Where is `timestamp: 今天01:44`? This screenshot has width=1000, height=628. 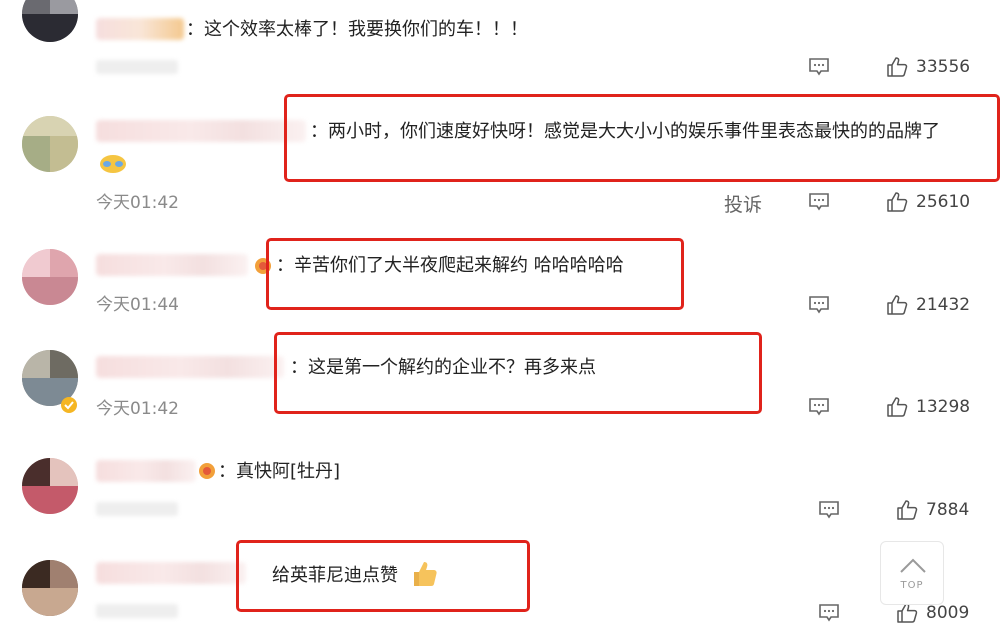
timestamp: 今天01:44 is located at coordinates (137, 305).